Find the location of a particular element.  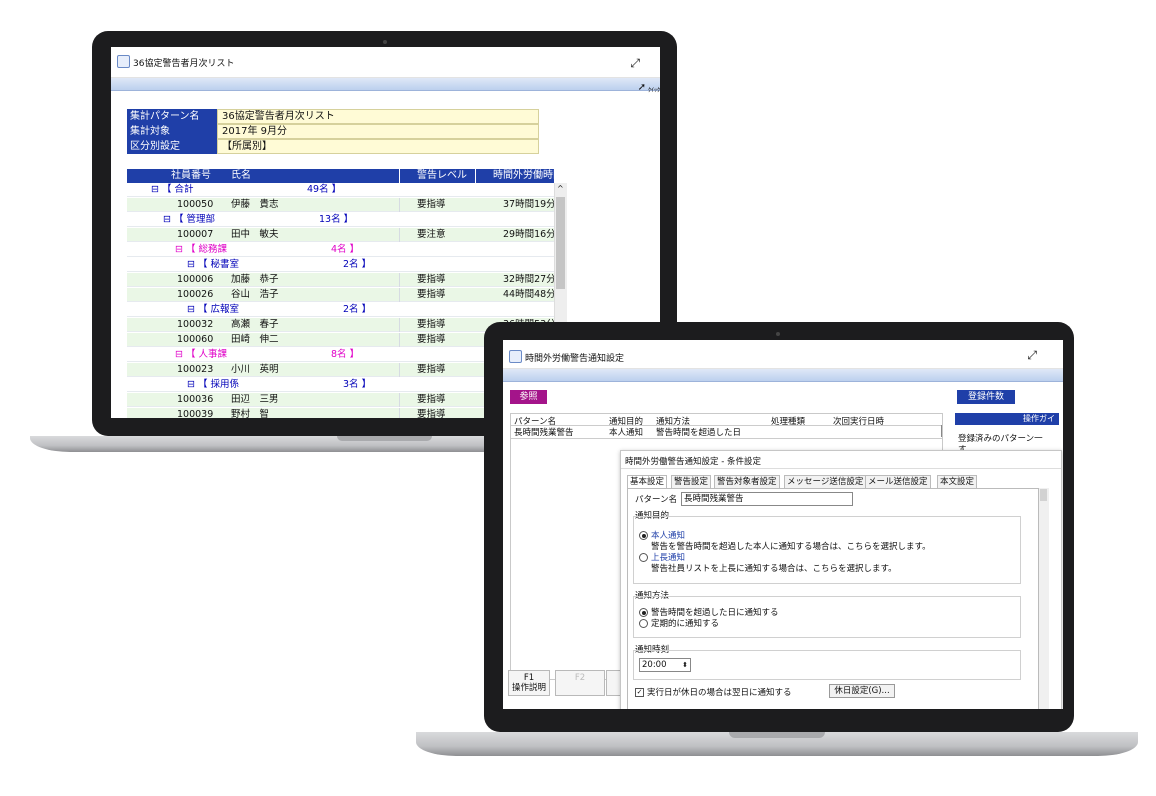

group-label: ⊟ 【 管理部 is located at coordinates (189, 220).